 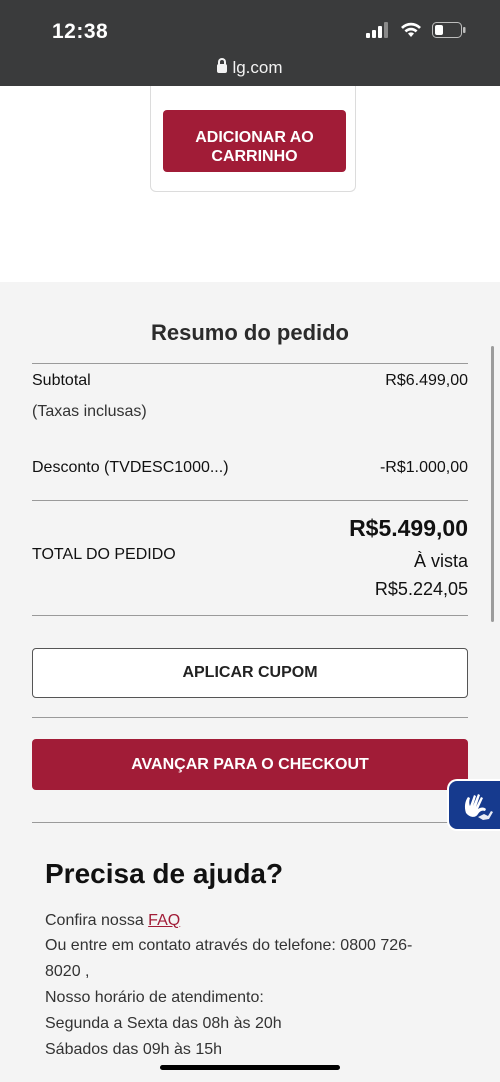 I want to click on status-bar: 12:38 lg.com, so click(x=250, y=43).